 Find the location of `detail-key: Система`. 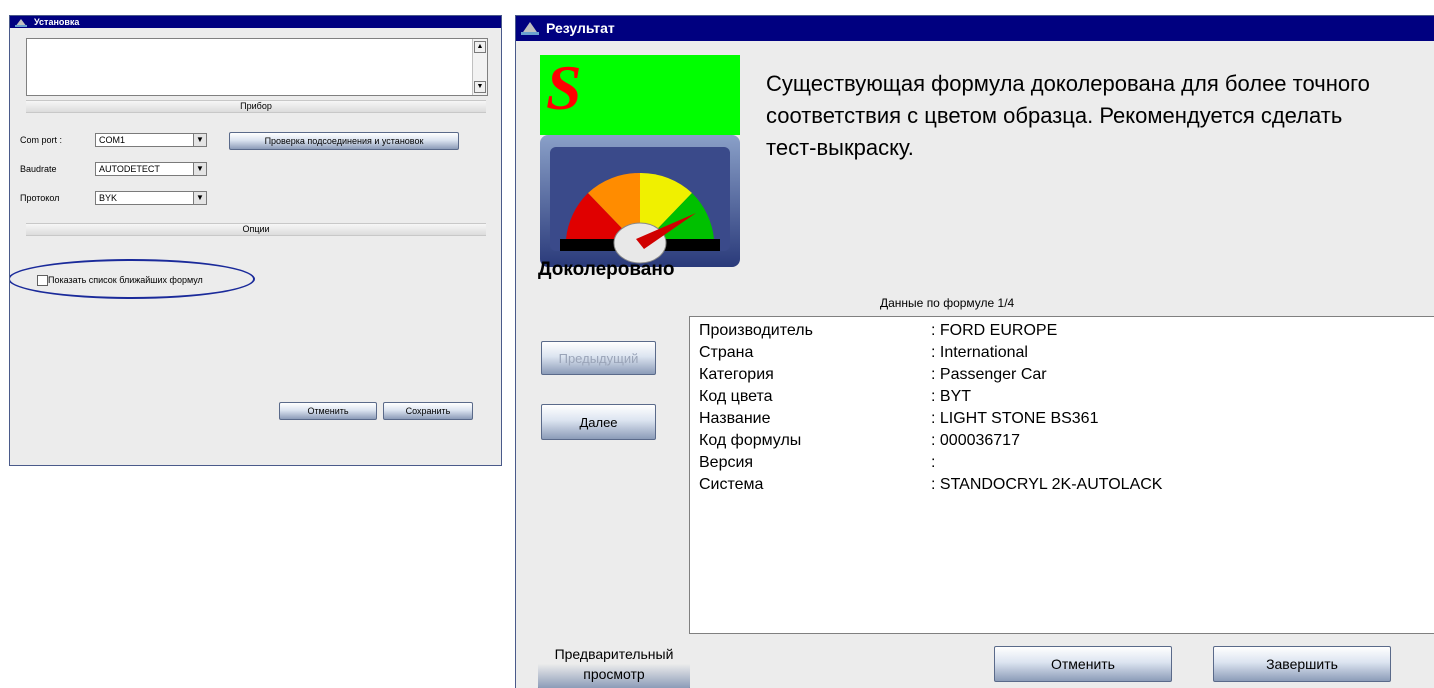

detail-key: Система is located at coordinates (731, 484).